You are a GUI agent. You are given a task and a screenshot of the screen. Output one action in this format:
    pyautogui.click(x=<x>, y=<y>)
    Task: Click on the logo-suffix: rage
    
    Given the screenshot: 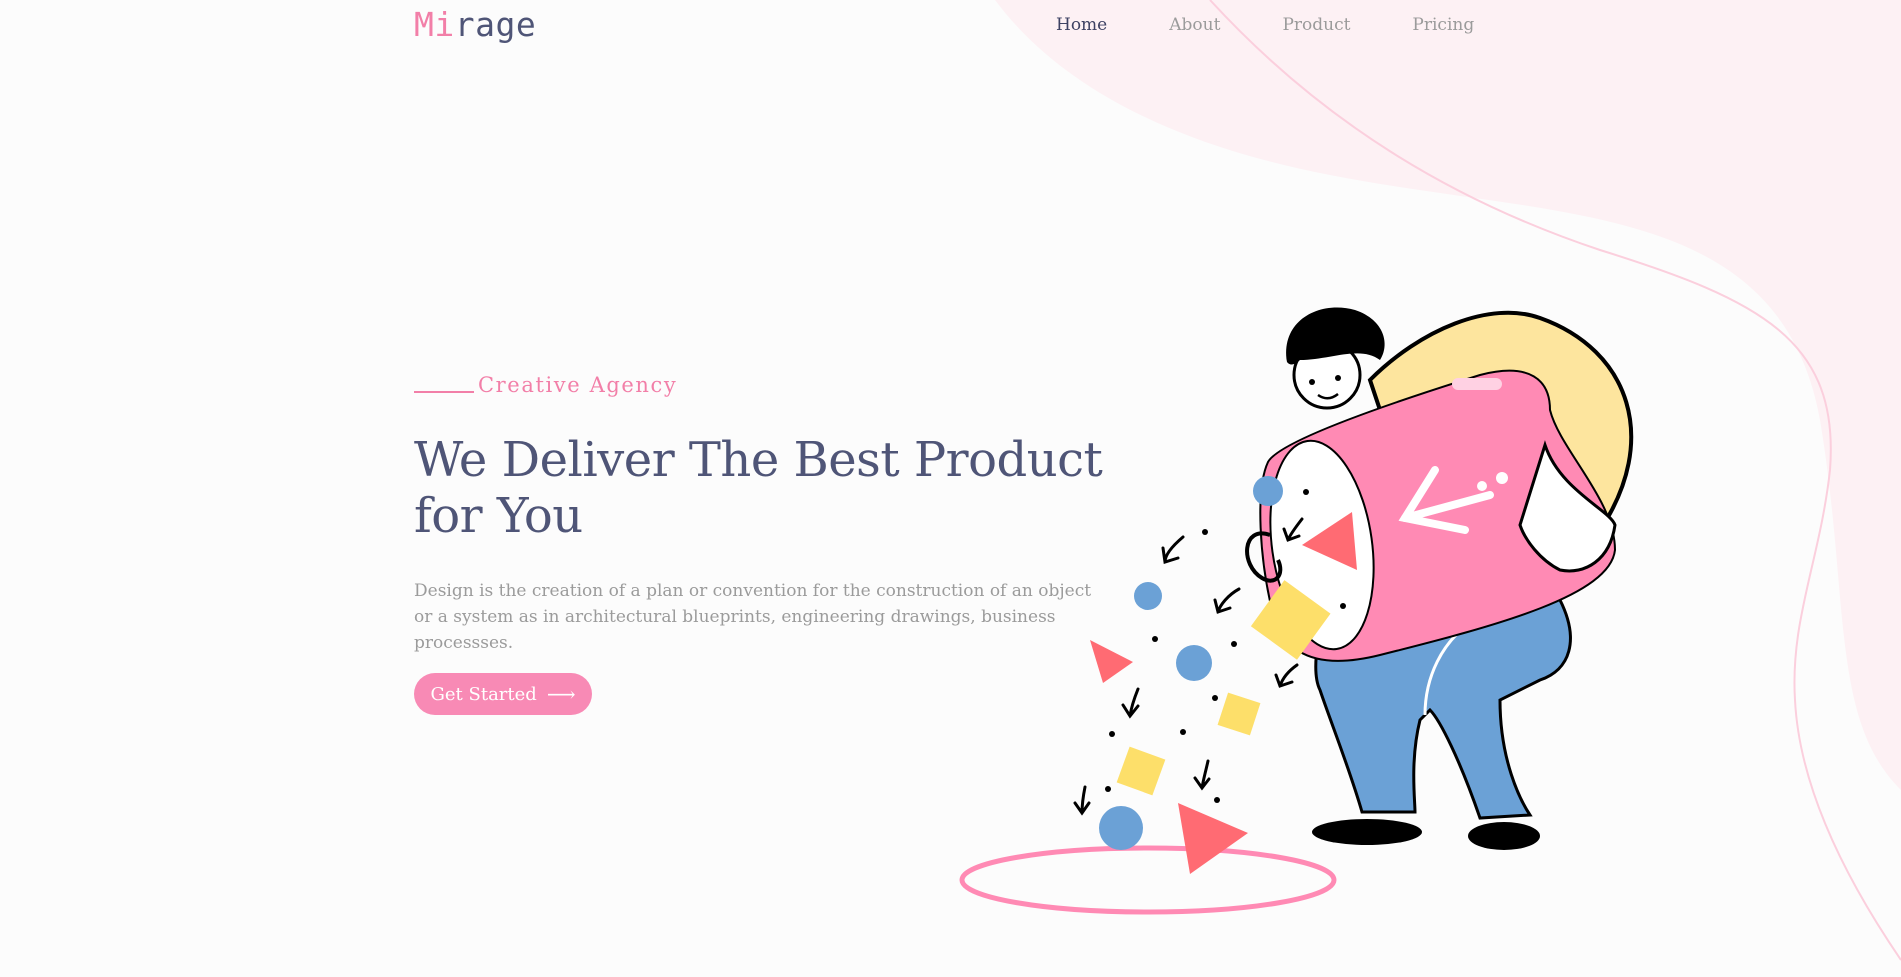 What is the action you would take?
    pyautogui.click(x=495, y=24)
    